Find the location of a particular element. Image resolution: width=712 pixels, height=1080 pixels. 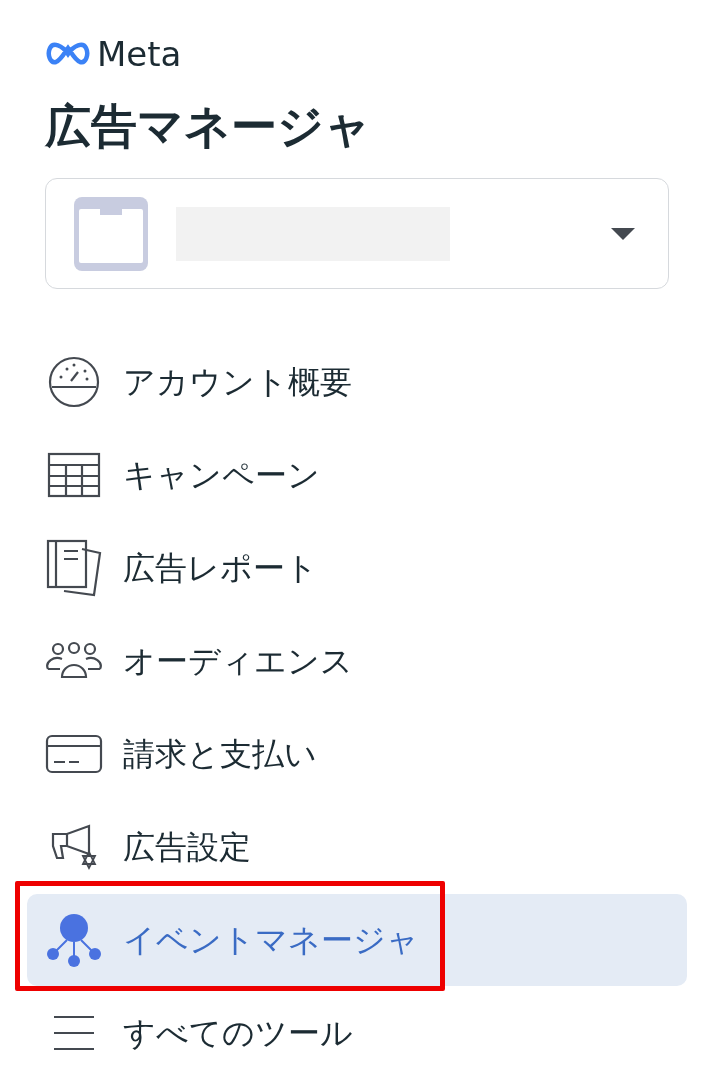

people-icon is located at coordinates (74, 660).